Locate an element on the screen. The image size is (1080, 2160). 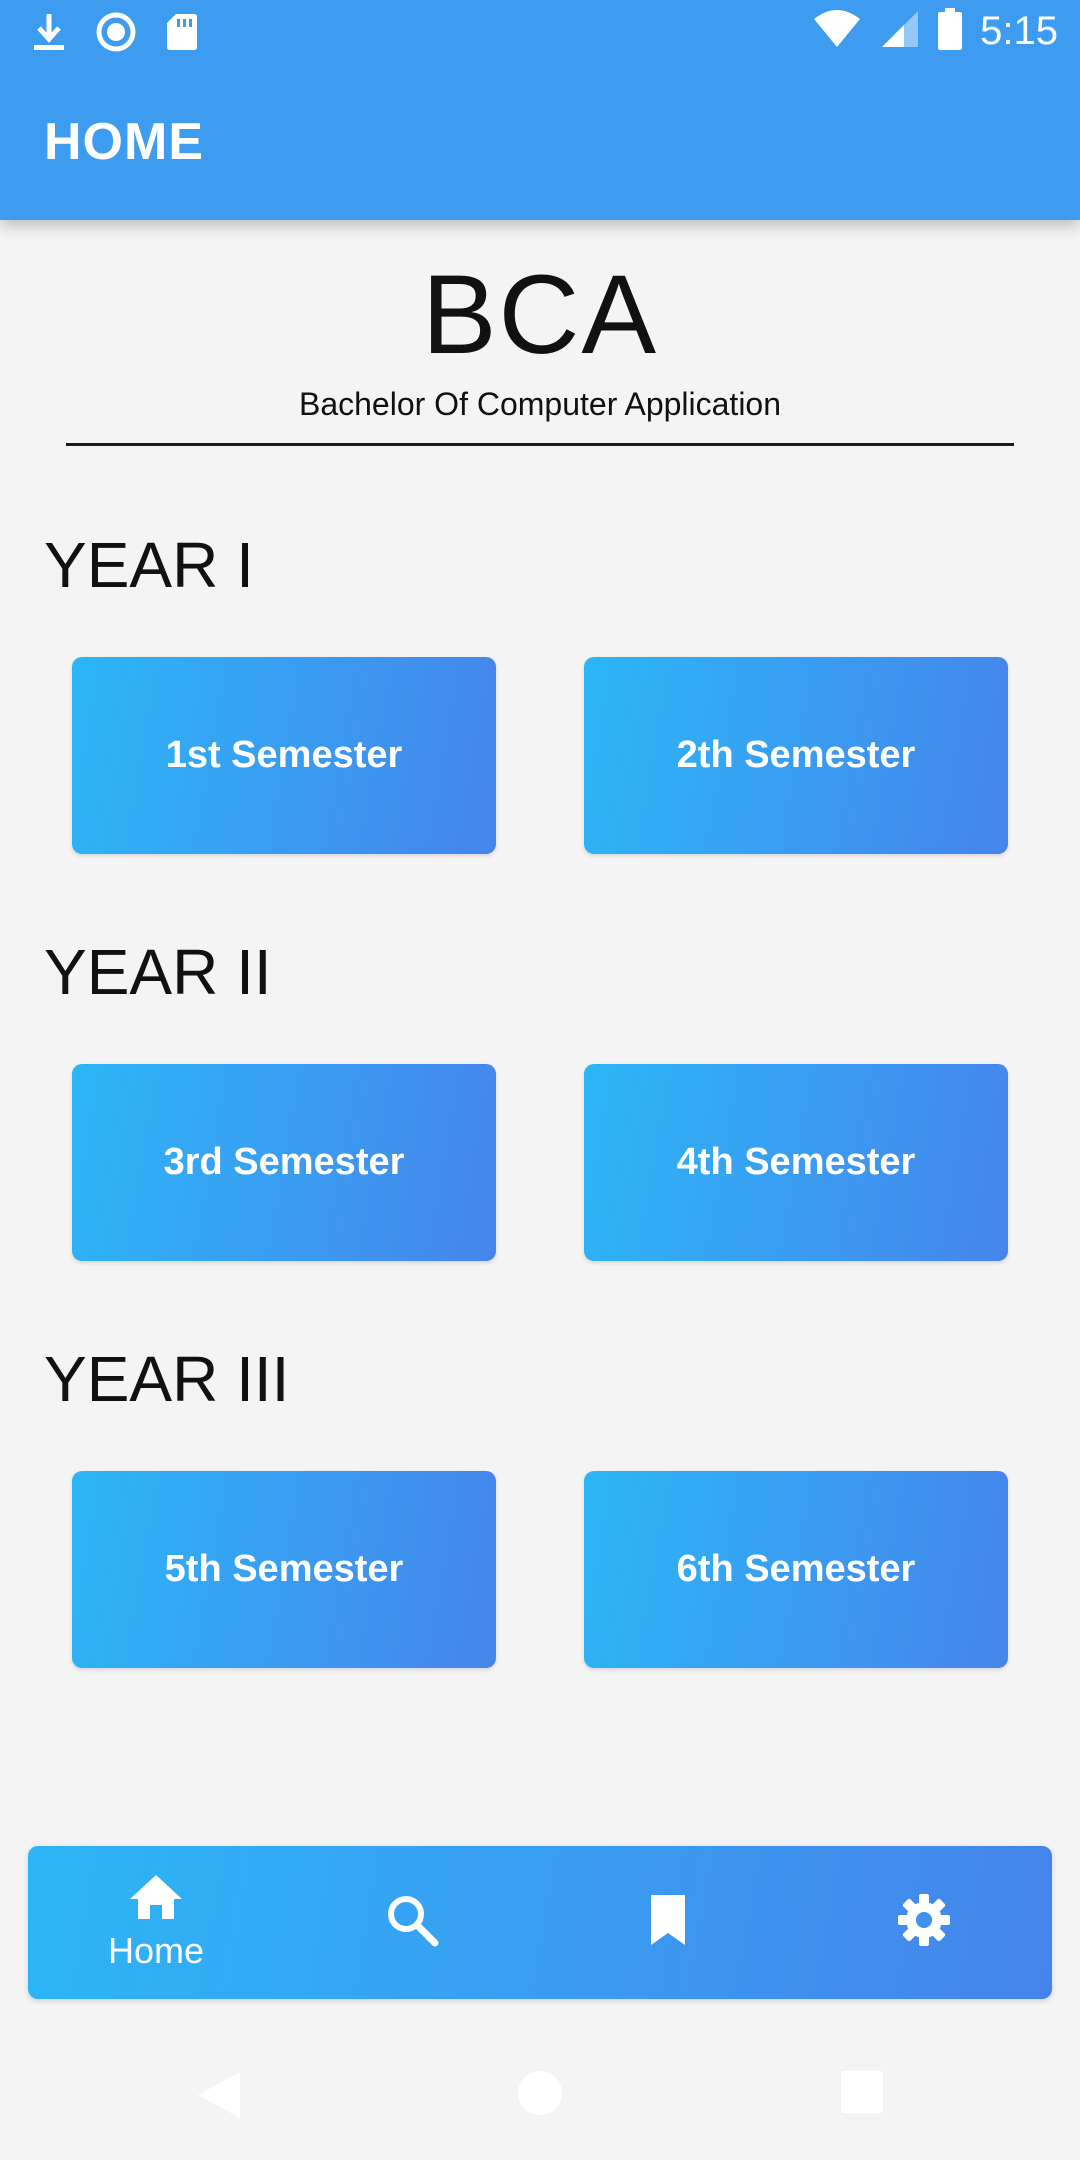
system-navigation-bar is located at coordinates (540, 2095).